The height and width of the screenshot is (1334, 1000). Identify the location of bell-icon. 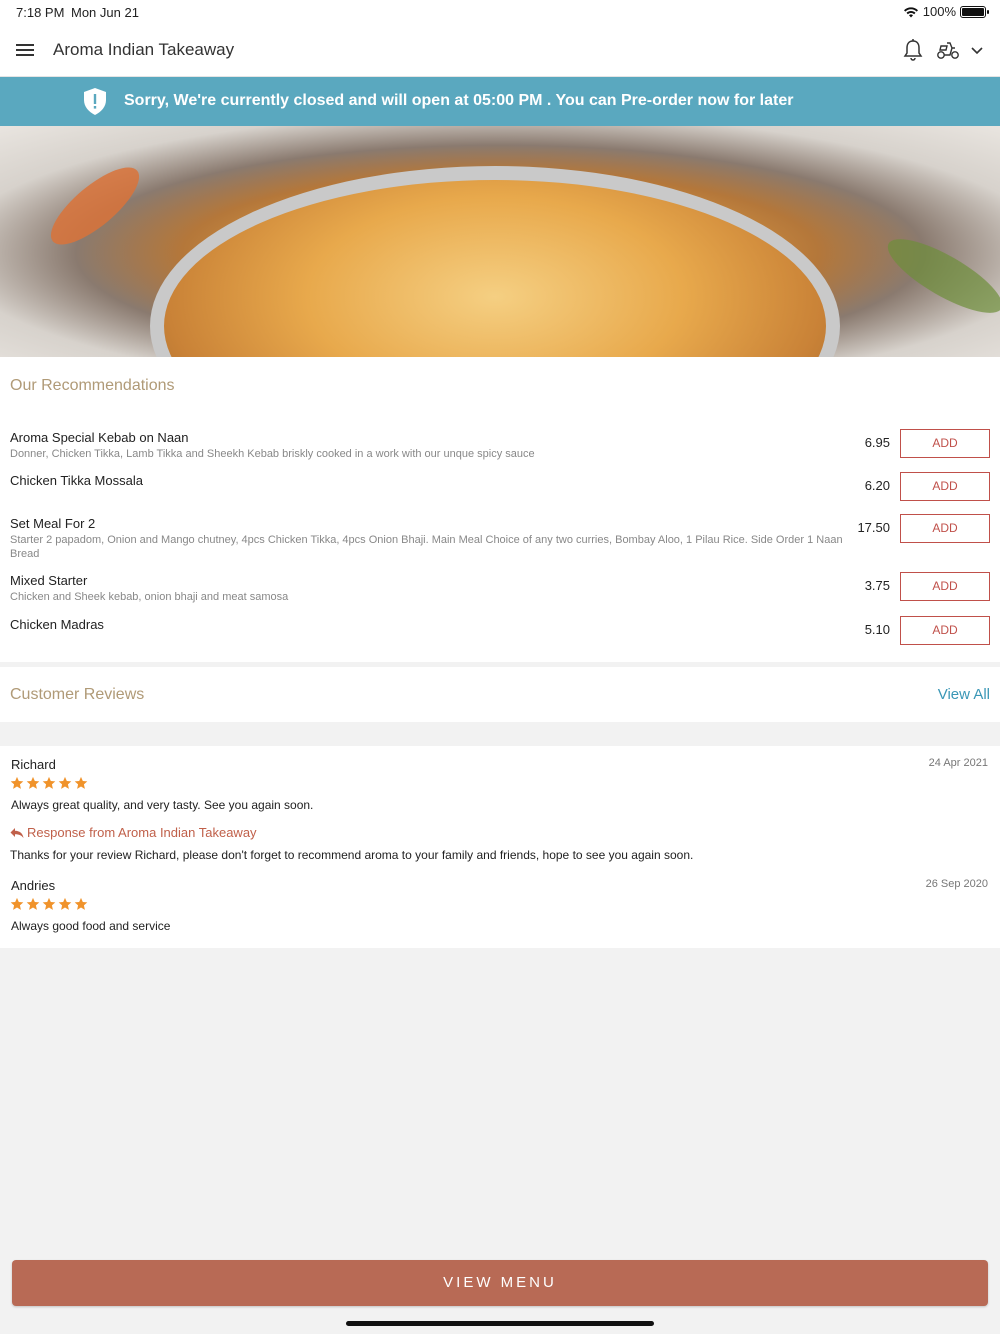
(913, 50).